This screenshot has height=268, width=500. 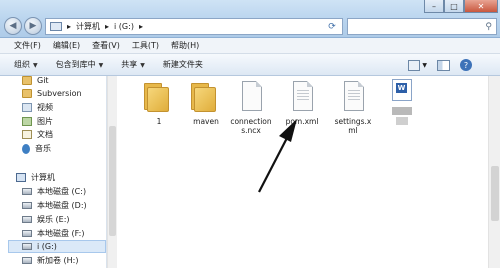 What do you see at coordinates (250, 46) in the screenshot?
I see `menu-bar: 文件(F) 编辑(E) 查看(V) 工具(T) 帮助(H)` at bounding box center [250, 46].